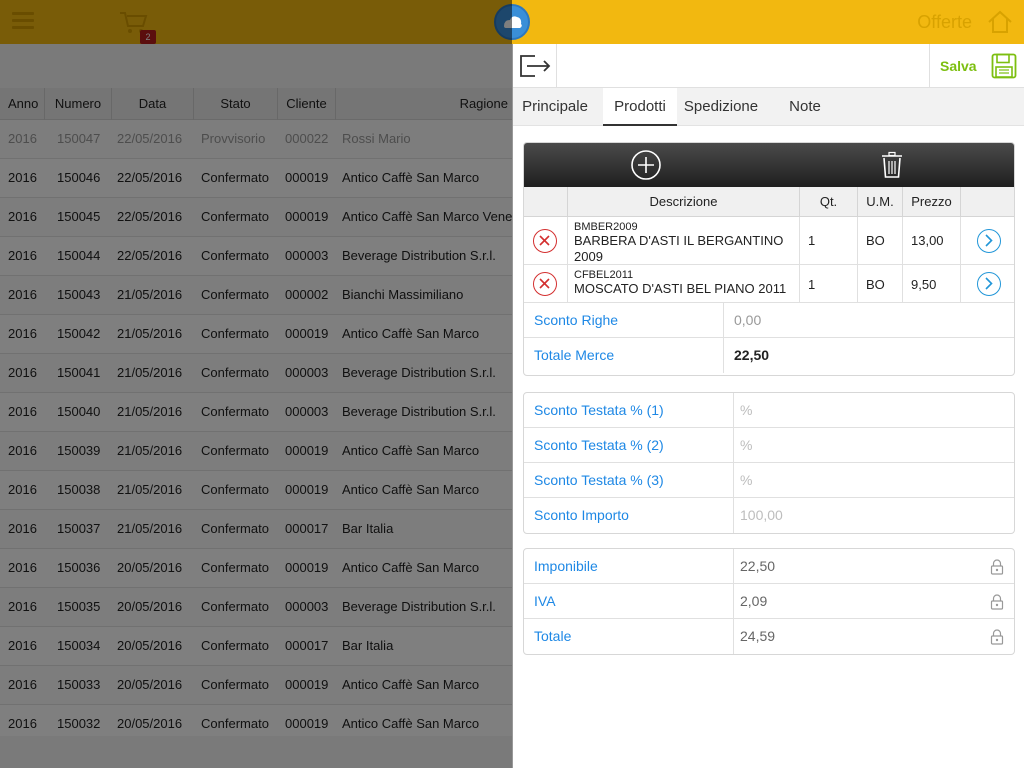 The width and height of the screenshot is (1024, 768). Describe the element at coordinates (581, 515) in the screenshot. I see `sconto-importo-label: Sconto Importo` at that location.